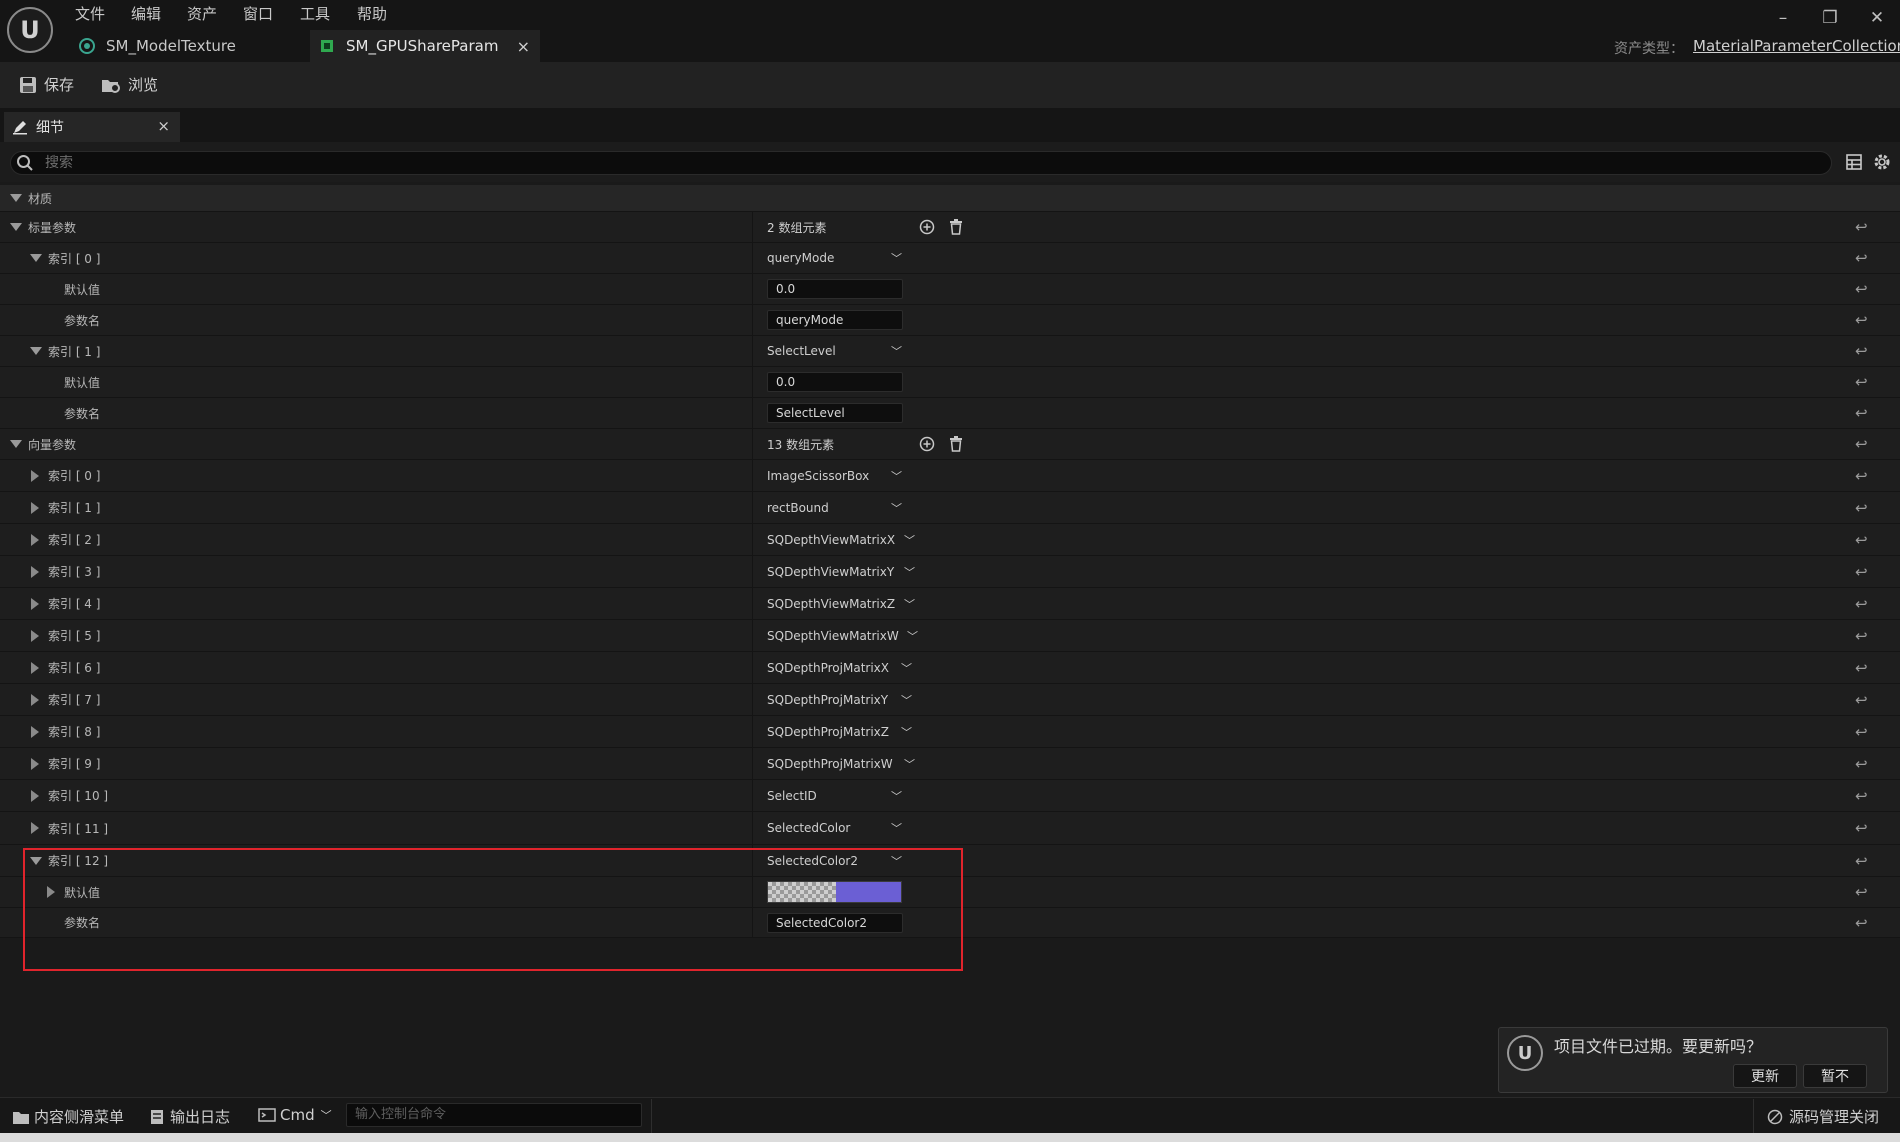  What do you see at coordinates (839, 731) in the screenshot?
I see `param-dropdown: SQDepthProjMatrixZ ﹀` at bounding box center [839, 731].